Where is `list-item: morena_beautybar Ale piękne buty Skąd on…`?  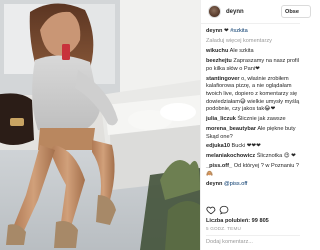
list-item: morena_beautybar Ale piękne buty Skąd on… is located at coordinates (253, 133).